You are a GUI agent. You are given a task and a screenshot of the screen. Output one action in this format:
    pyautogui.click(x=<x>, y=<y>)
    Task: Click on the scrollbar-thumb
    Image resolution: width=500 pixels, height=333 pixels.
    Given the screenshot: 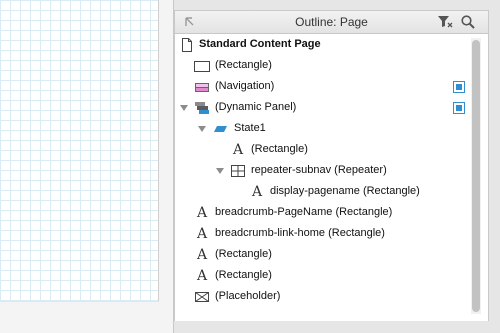 What is the action you would take?
    pyautogui.click(x=476, y=176)
    